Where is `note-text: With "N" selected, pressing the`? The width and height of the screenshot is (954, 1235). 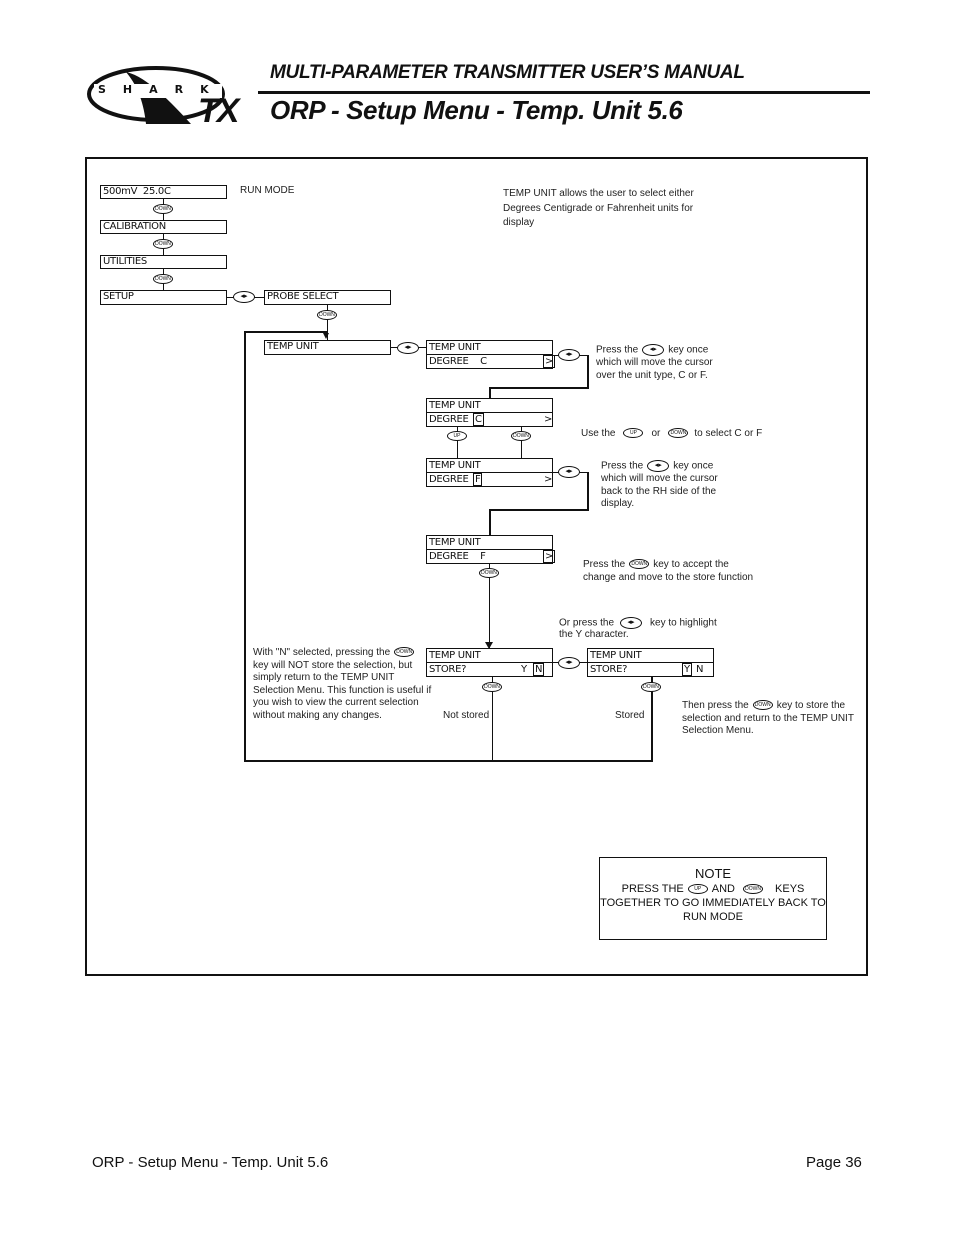 note-text: With "N" selected, pressing the is located at coordinates (322, 652).